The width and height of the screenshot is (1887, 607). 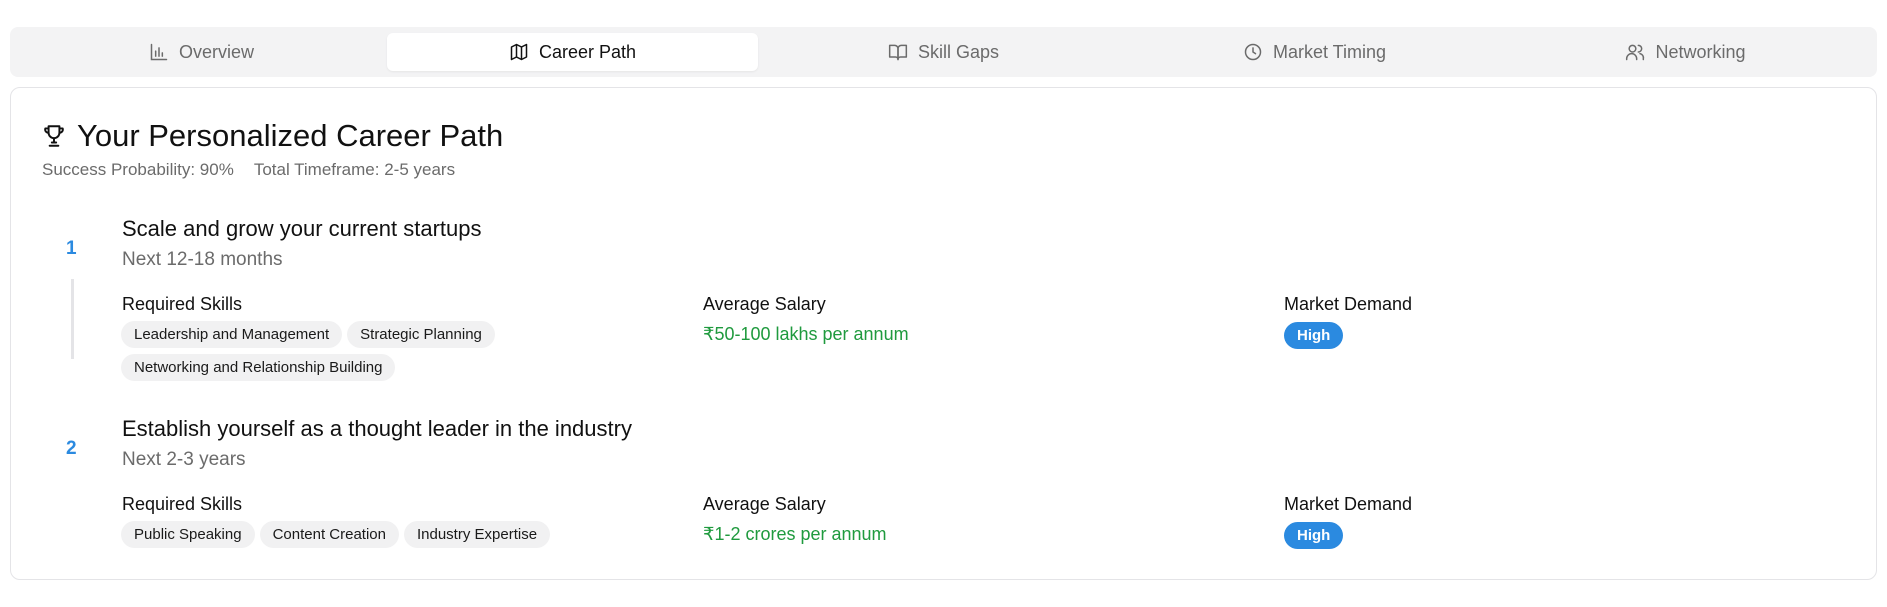 What do you see at coordinates (421, 334) in the screenshot?
I see `skill-chip: Strategic Planning` at bounding box center [421, 334].